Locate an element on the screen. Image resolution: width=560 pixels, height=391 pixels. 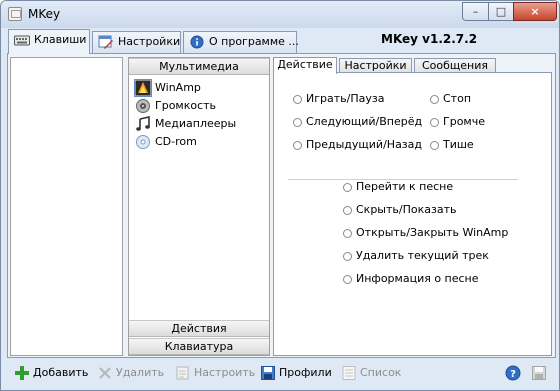
category-item-label: CD-rom is located at coordinates (176, 141).